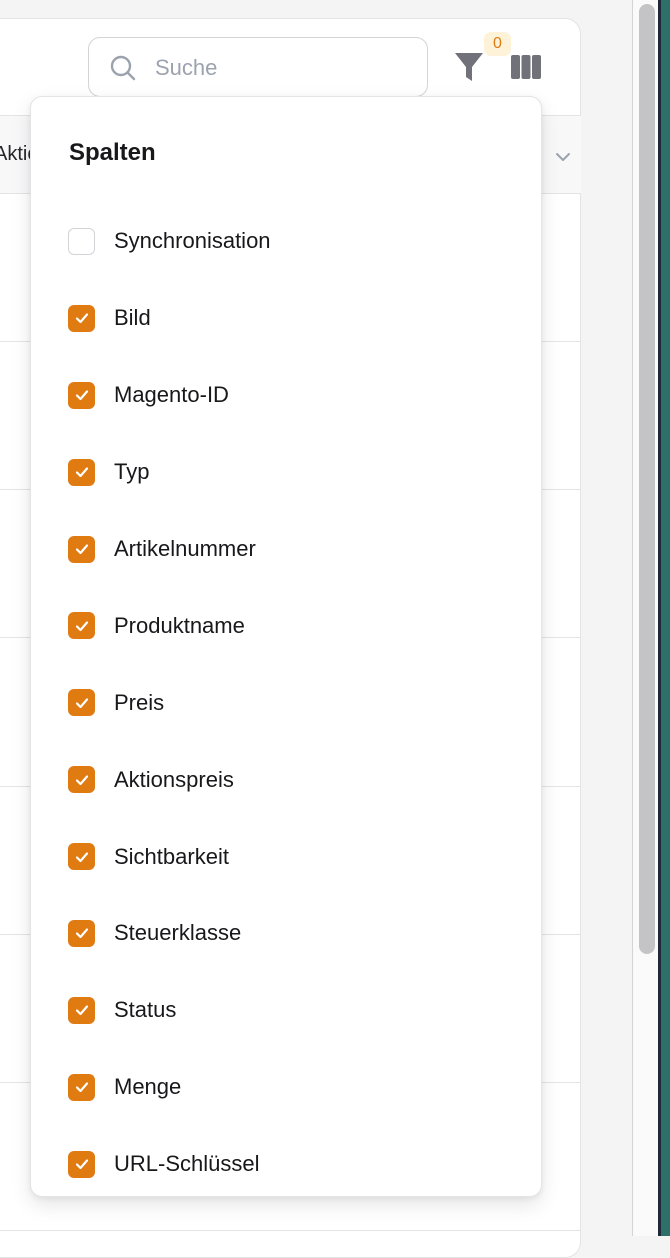  I want to click on column-option-label: Status, so click(145, 1010).